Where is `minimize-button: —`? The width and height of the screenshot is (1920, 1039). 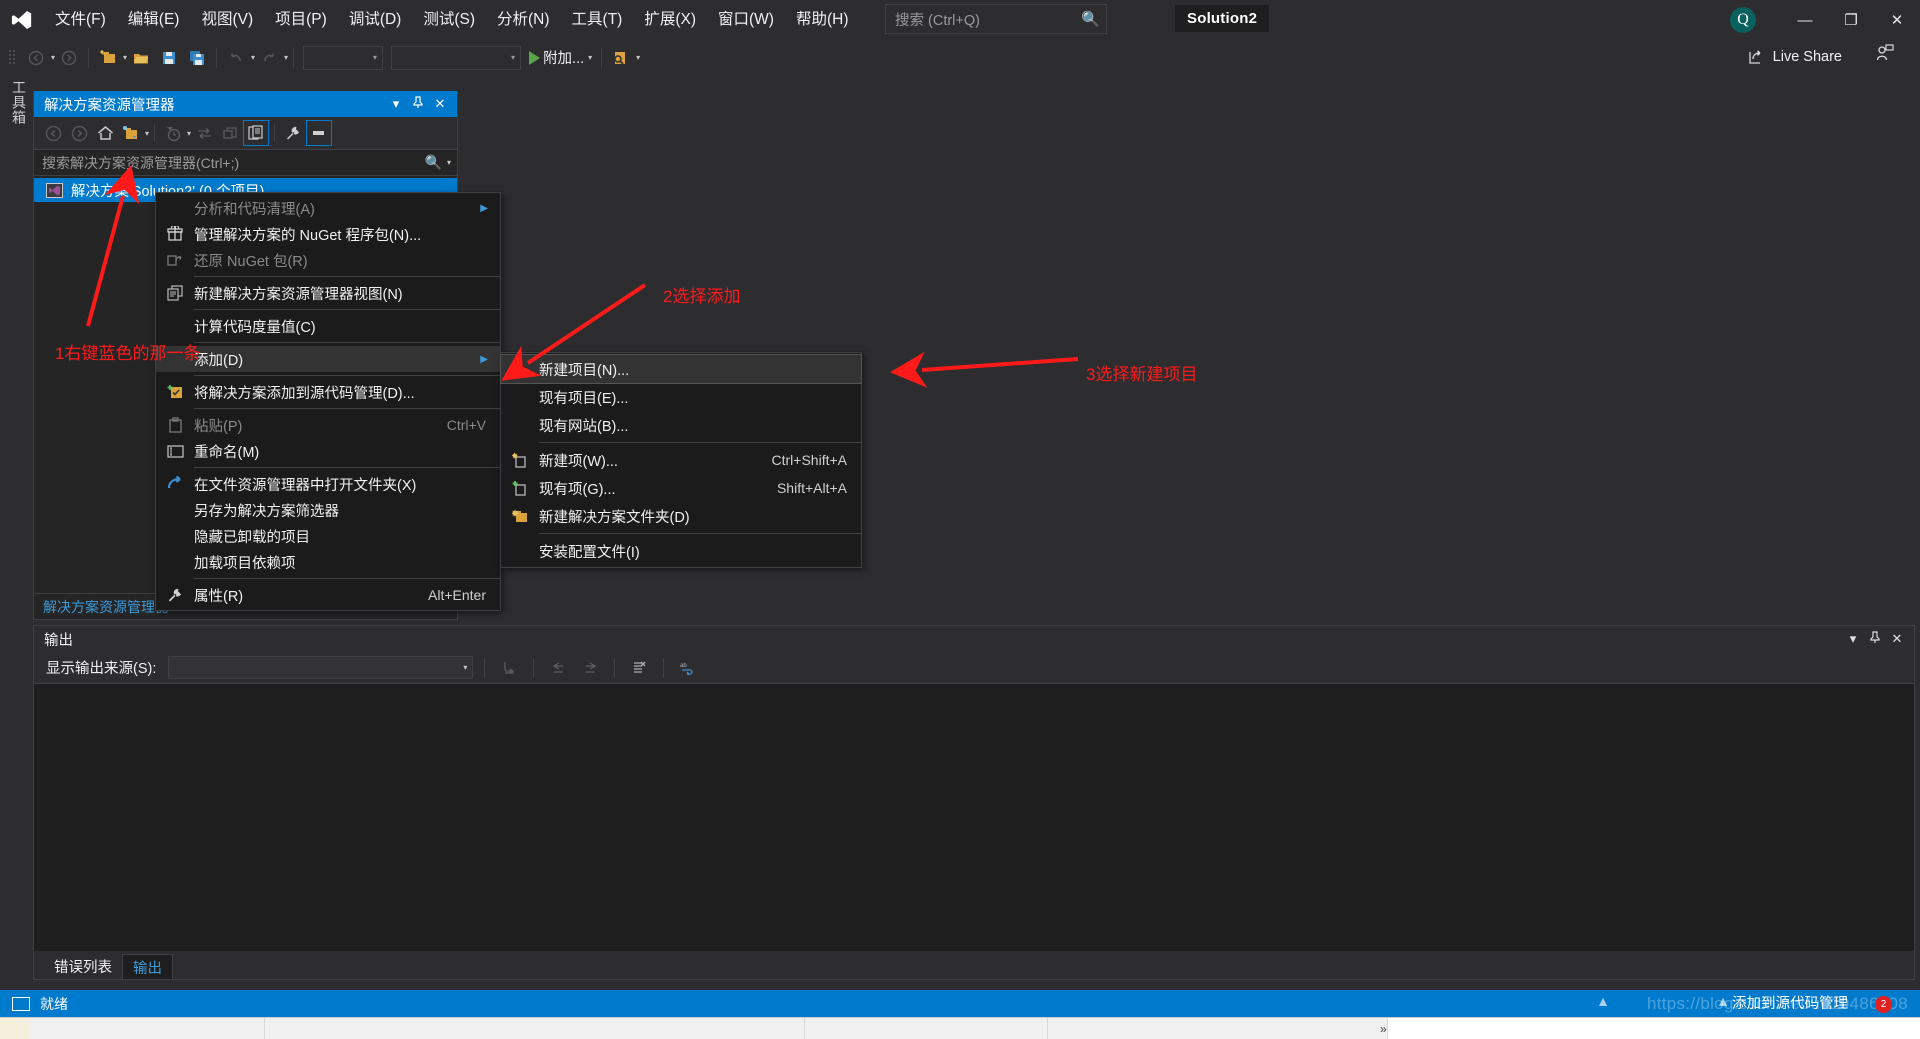
minimize-button: — is located at coordinates (1805, 20).